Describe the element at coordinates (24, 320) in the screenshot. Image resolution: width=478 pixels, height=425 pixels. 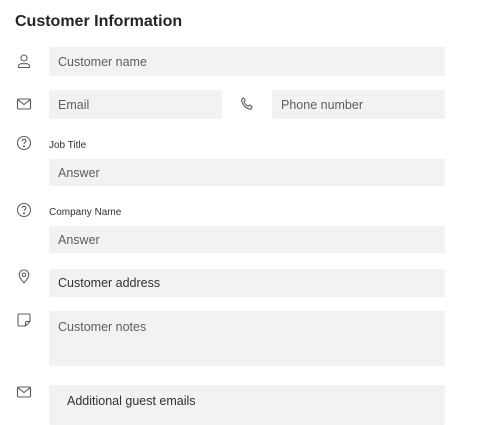
I see `note-icon` at that location.